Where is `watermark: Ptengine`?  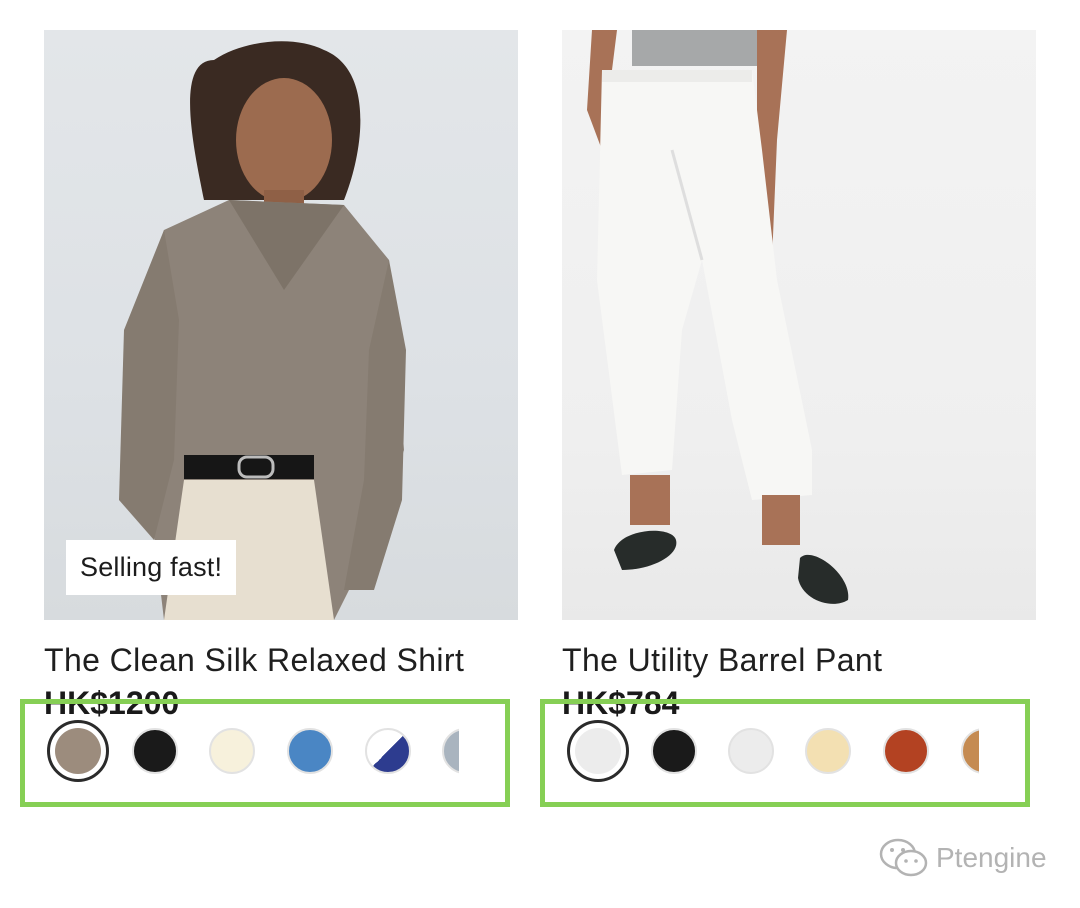
watermark: Ptengine is located at coordinates (962, 858).